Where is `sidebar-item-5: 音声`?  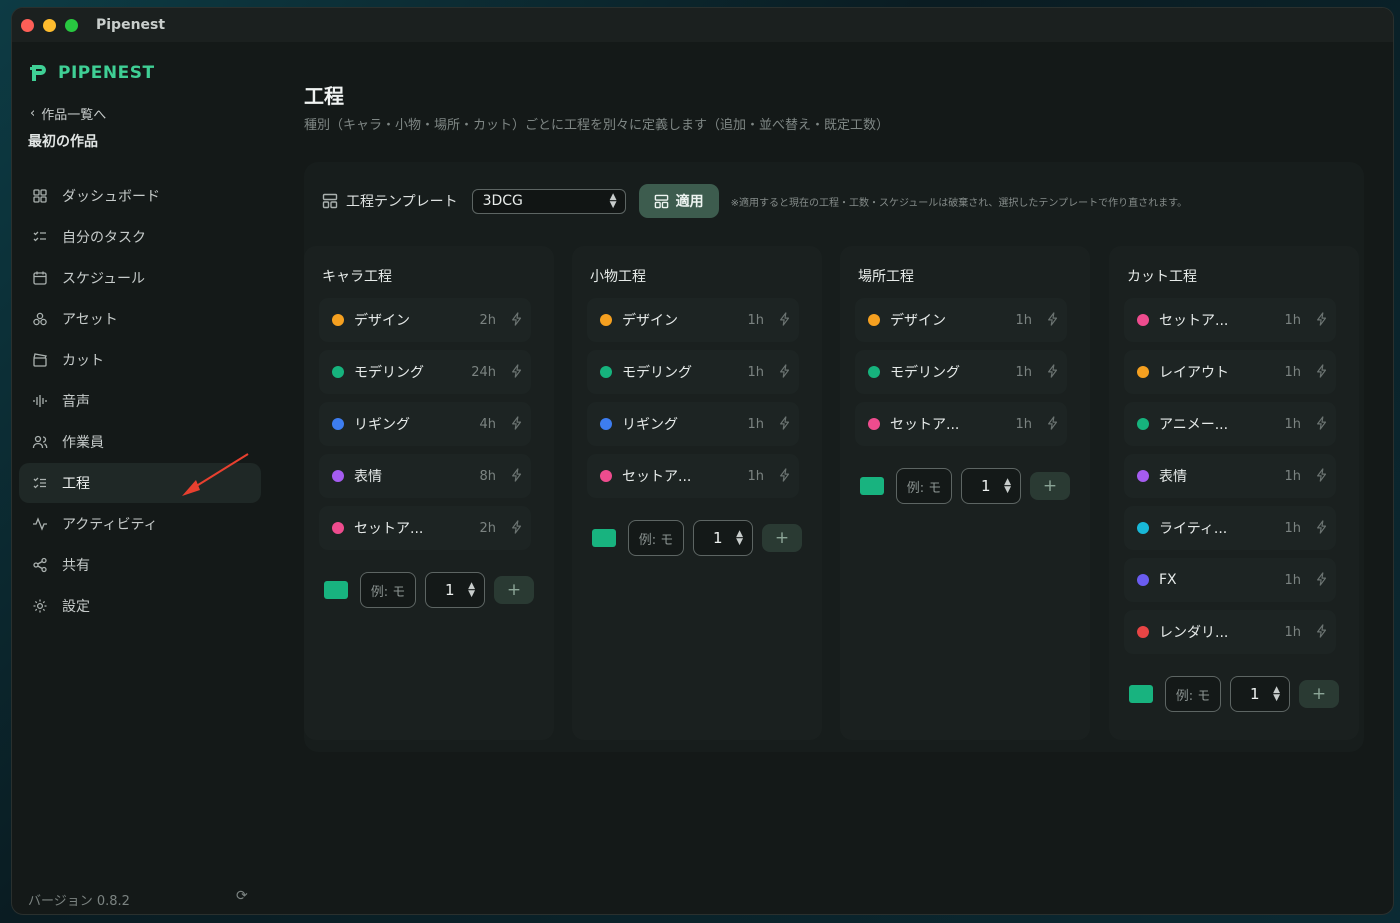 sidebar-item-5: 音声 is located at coordinates (140, 401).